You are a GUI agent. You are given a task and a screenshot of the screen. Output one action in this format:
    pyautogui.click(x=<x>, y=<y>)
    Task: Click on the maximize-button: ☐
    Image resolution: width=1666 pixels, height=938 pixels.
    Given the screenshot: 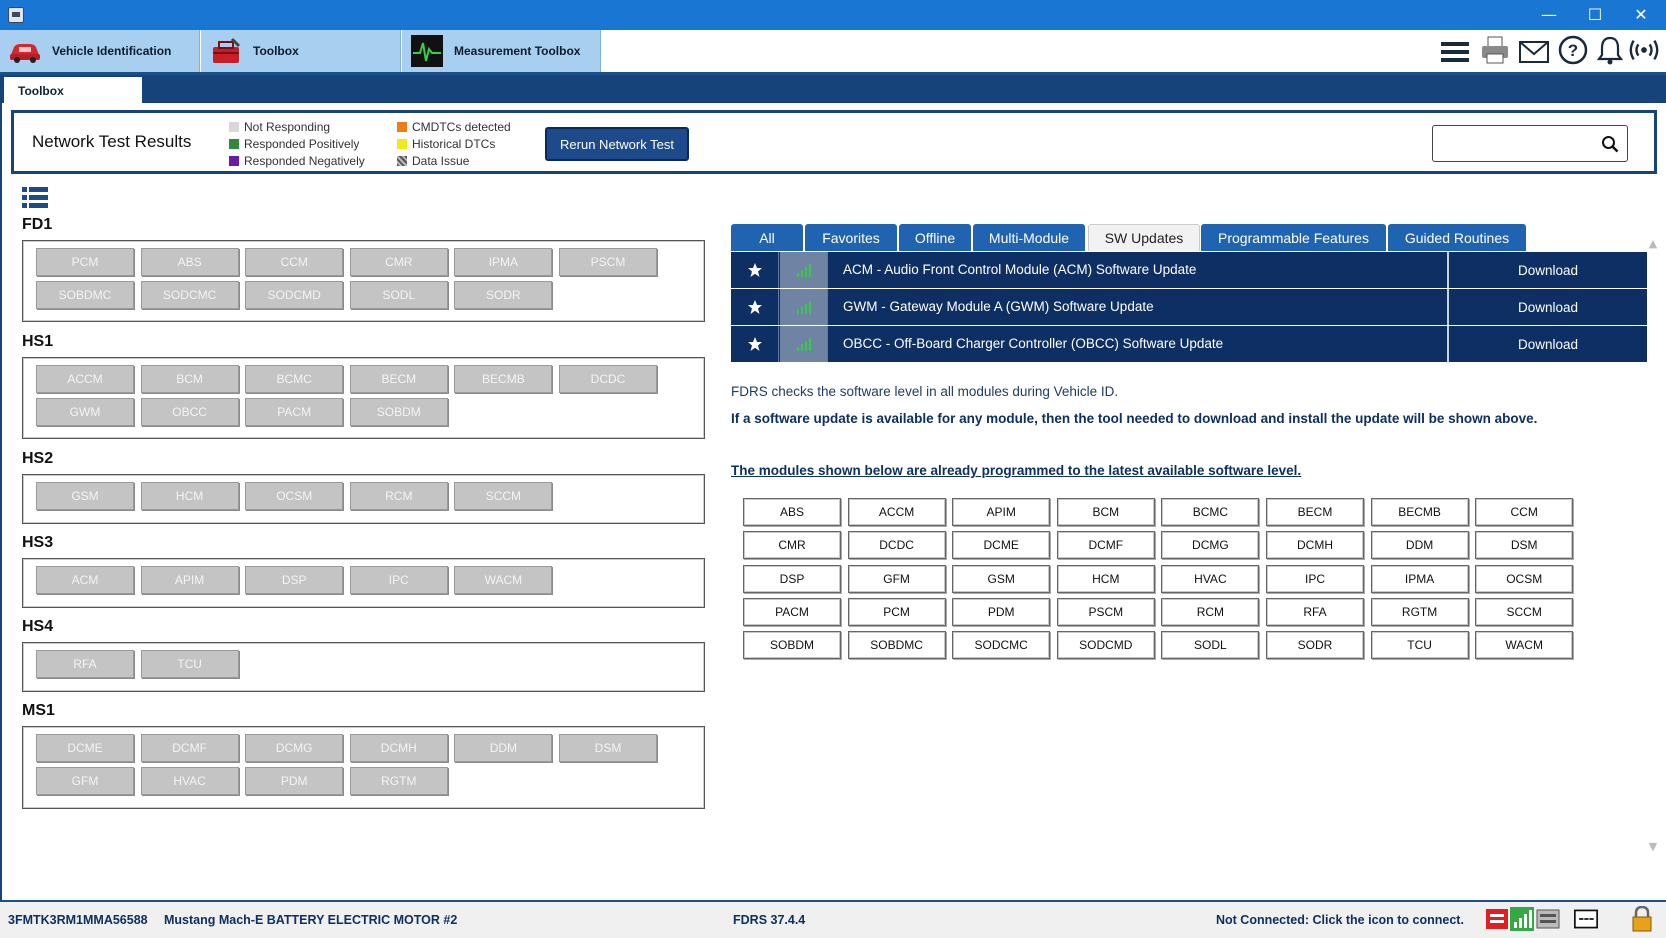 What is the action you would take?
    pyautogui.click(x=1595, y=15)
    